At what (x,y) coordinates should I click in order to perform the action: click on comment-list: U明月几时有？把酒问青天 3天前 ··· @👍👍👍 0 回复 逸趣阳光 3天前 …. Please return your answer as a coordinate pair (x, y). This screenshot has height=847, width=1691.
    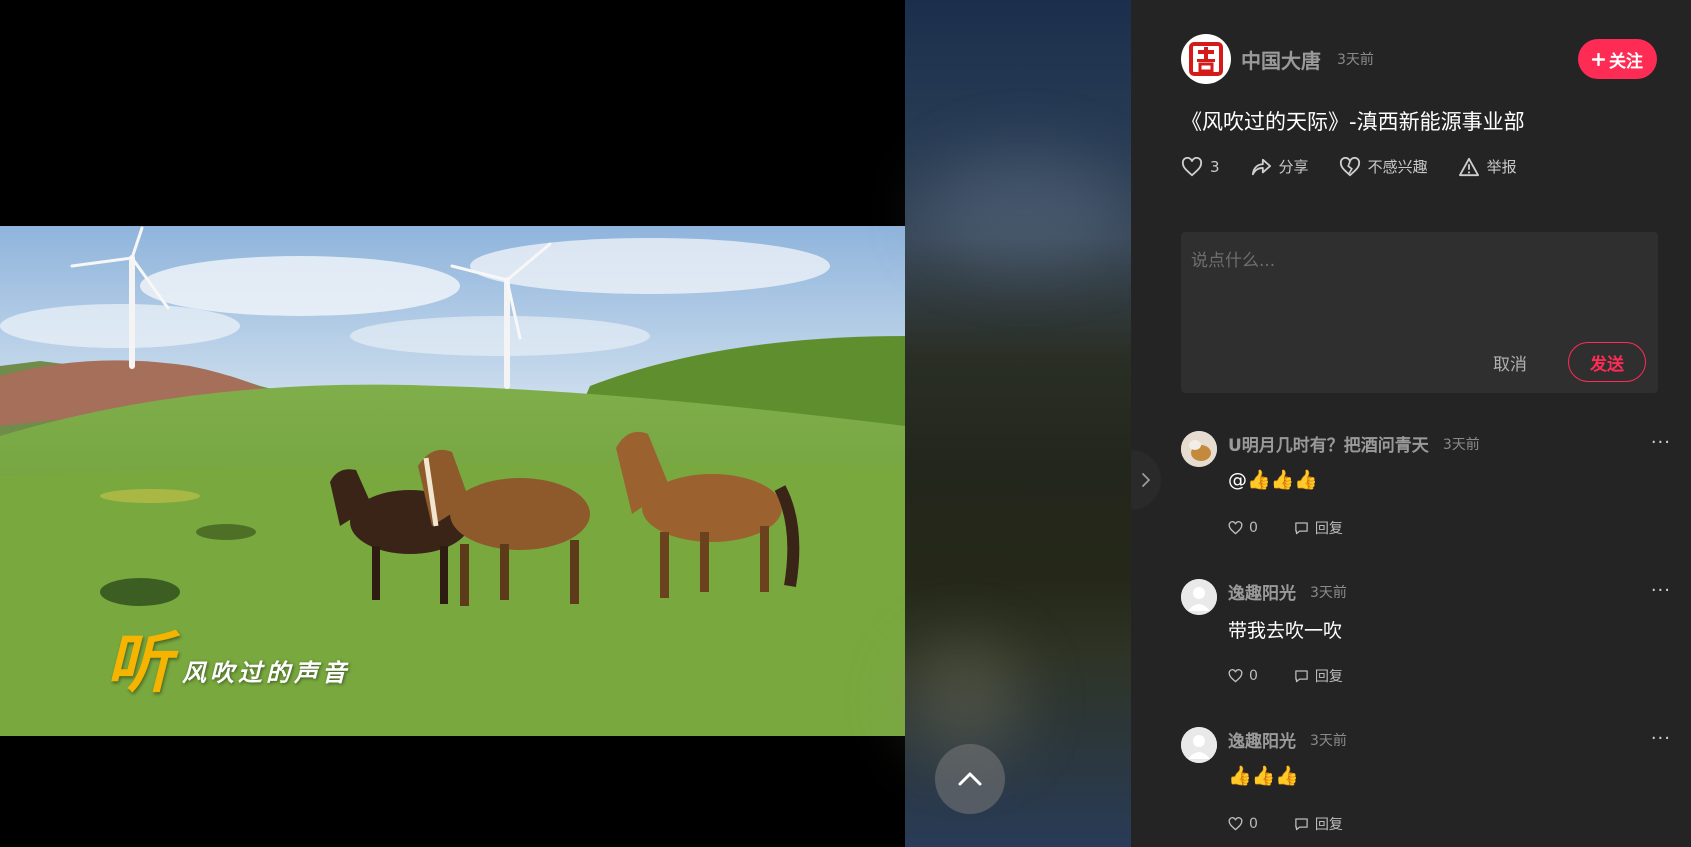
    Looking at the image, I should click on (1426, 637).